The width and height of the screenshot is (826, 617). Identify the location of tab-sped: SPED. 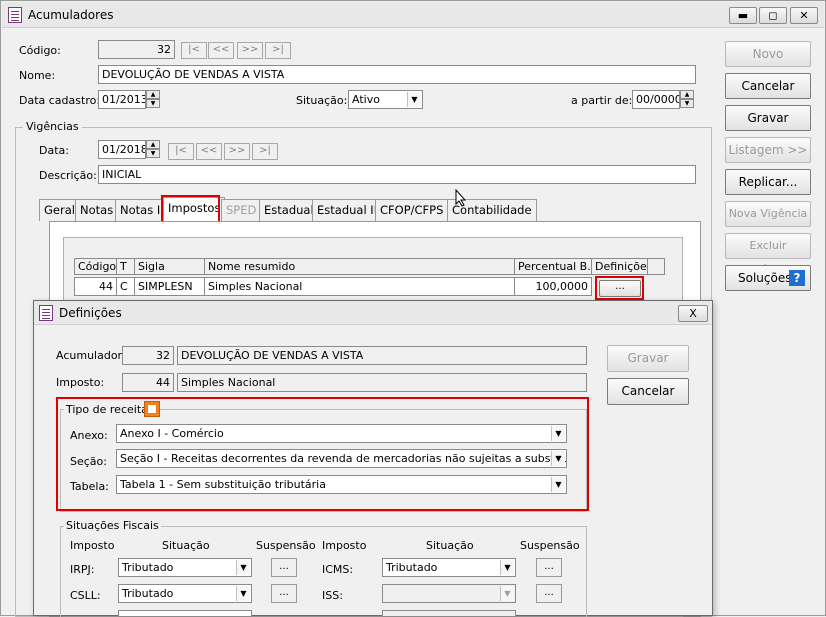
(241, 210).